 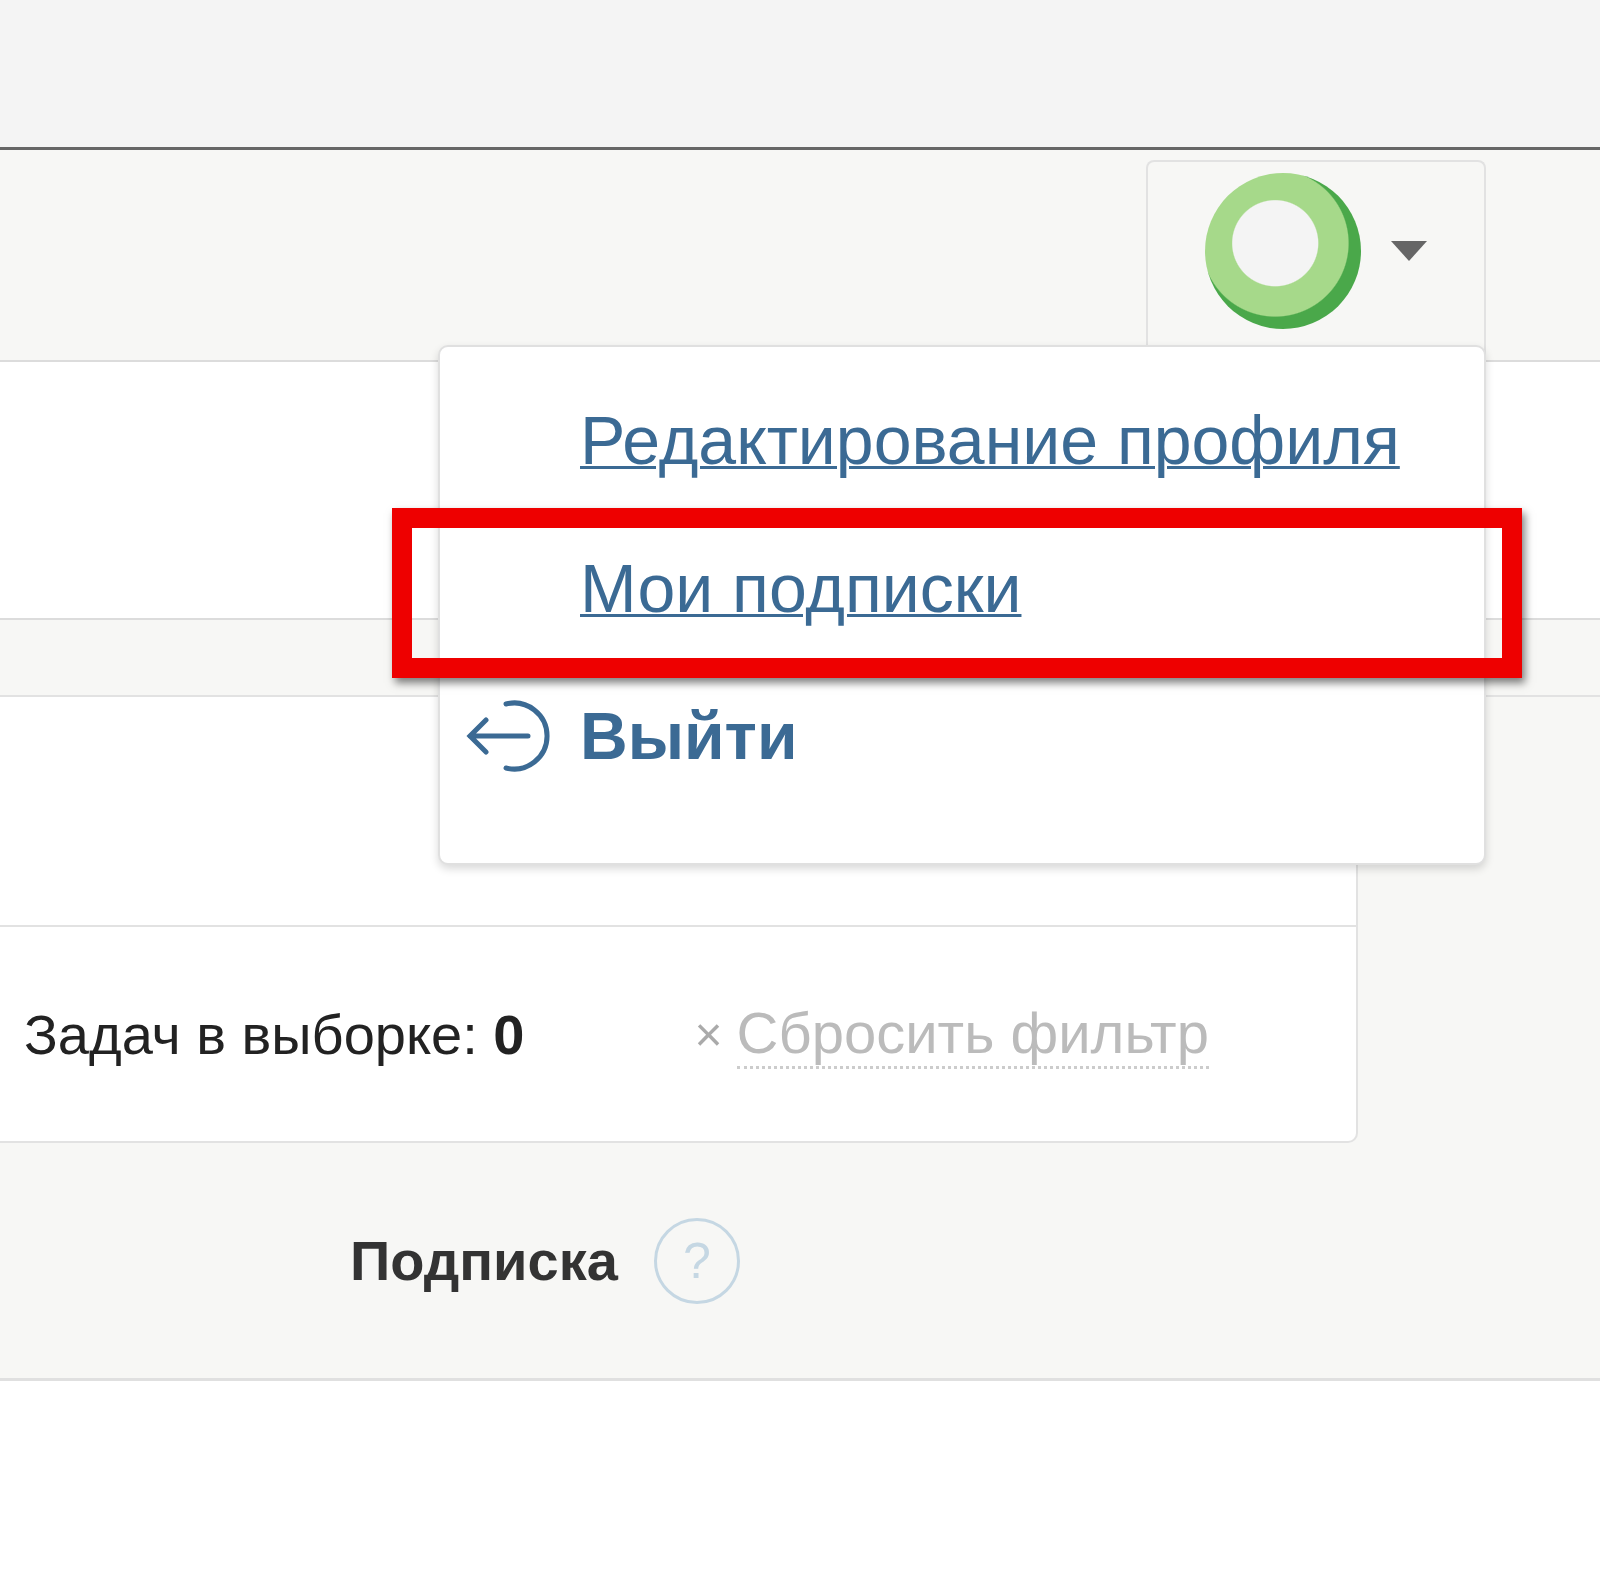 What do you see at coordinates (1409, 251) in the screenshot?
I see `caret-icon` at bounding box center [1409, 251].